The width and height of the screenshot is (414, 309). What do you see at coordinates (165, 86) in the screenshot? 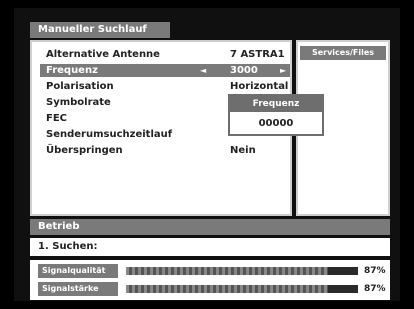
I see `setting-row-polarisation: Polarisation Horizontal` at bounding box center [165, 86].